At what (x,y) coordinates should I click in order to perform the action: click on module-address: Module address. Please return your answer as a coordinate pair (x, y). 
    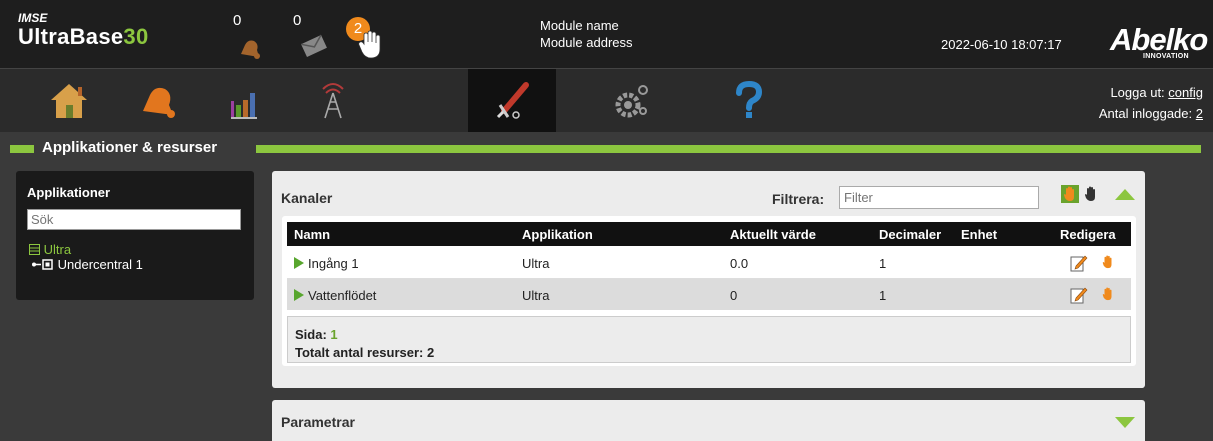
    Looking at the image, I should click on (586, 42).